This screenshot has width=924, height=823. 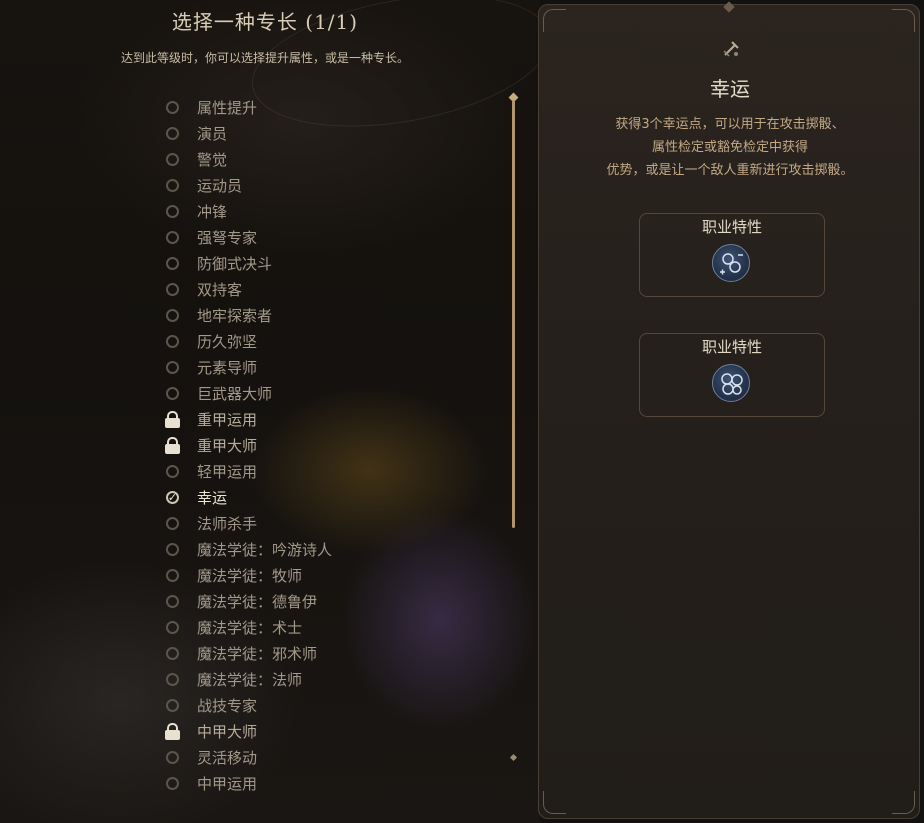 I want to click on feat-detail-title: 幸运, so click(x=730, y=89).